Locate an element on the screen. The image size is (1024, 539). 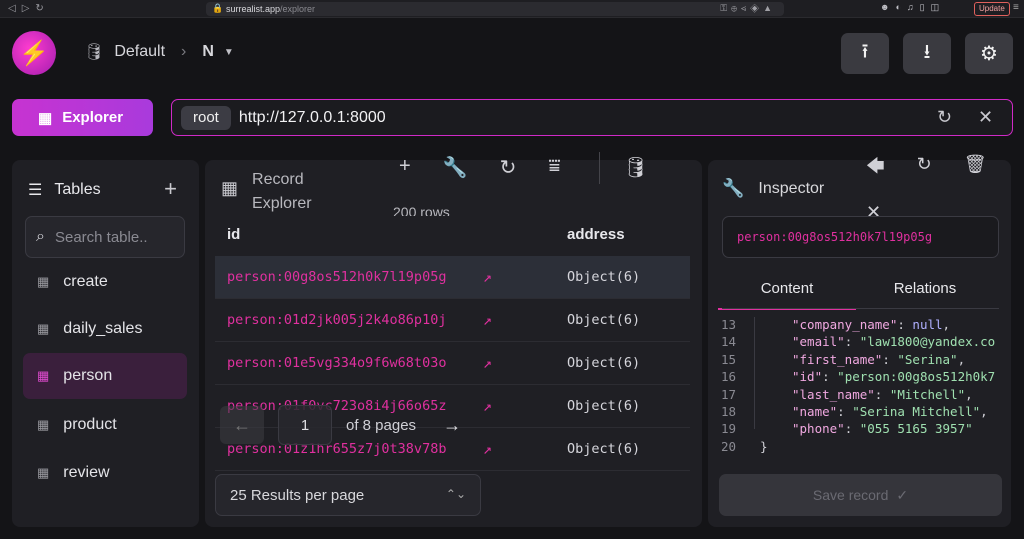
column-header-id: id is located at coordinates (233, 234).